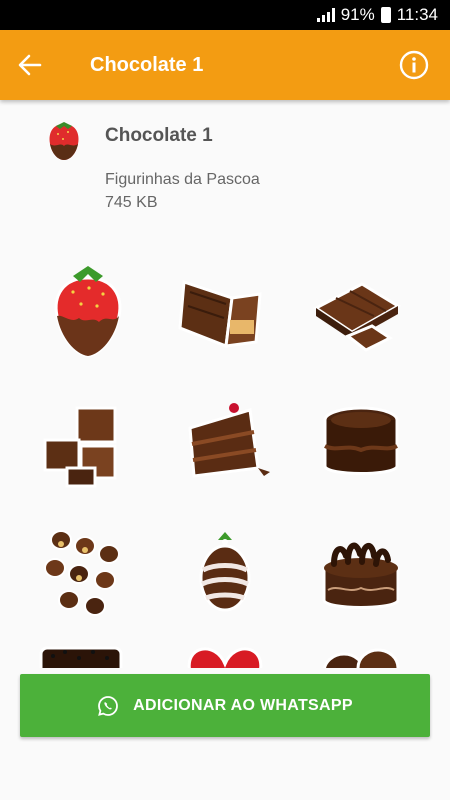 Image resolution: width=450 pixels, height=800 pixels. I want to click on app-bar: Chocolate 1, so click(225, 65).